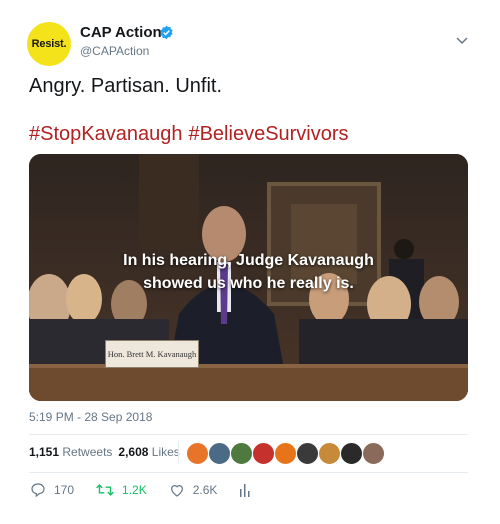 The height and width of the screenshot is (524, 500). What do you see at coordinates (105, 490) in the screenshot?
I see `retweet-icon` at bounding box center [105, 490].